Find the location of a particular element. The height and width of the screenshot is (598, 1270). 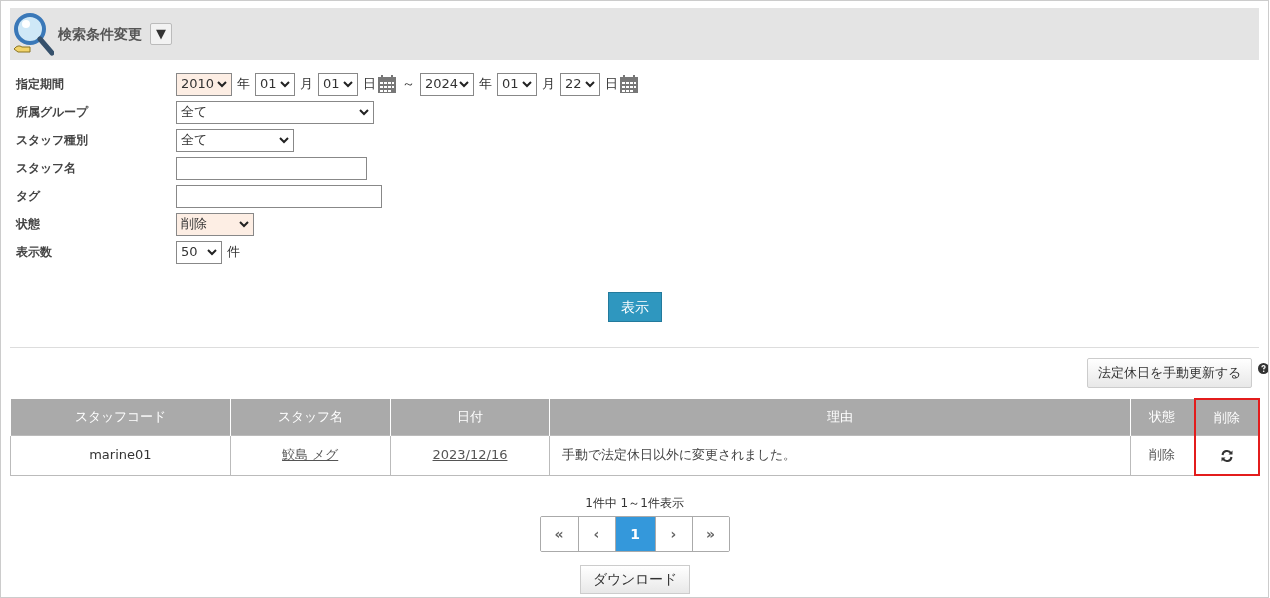

table-cell: 削除 is located at coordinates (1163, 455).